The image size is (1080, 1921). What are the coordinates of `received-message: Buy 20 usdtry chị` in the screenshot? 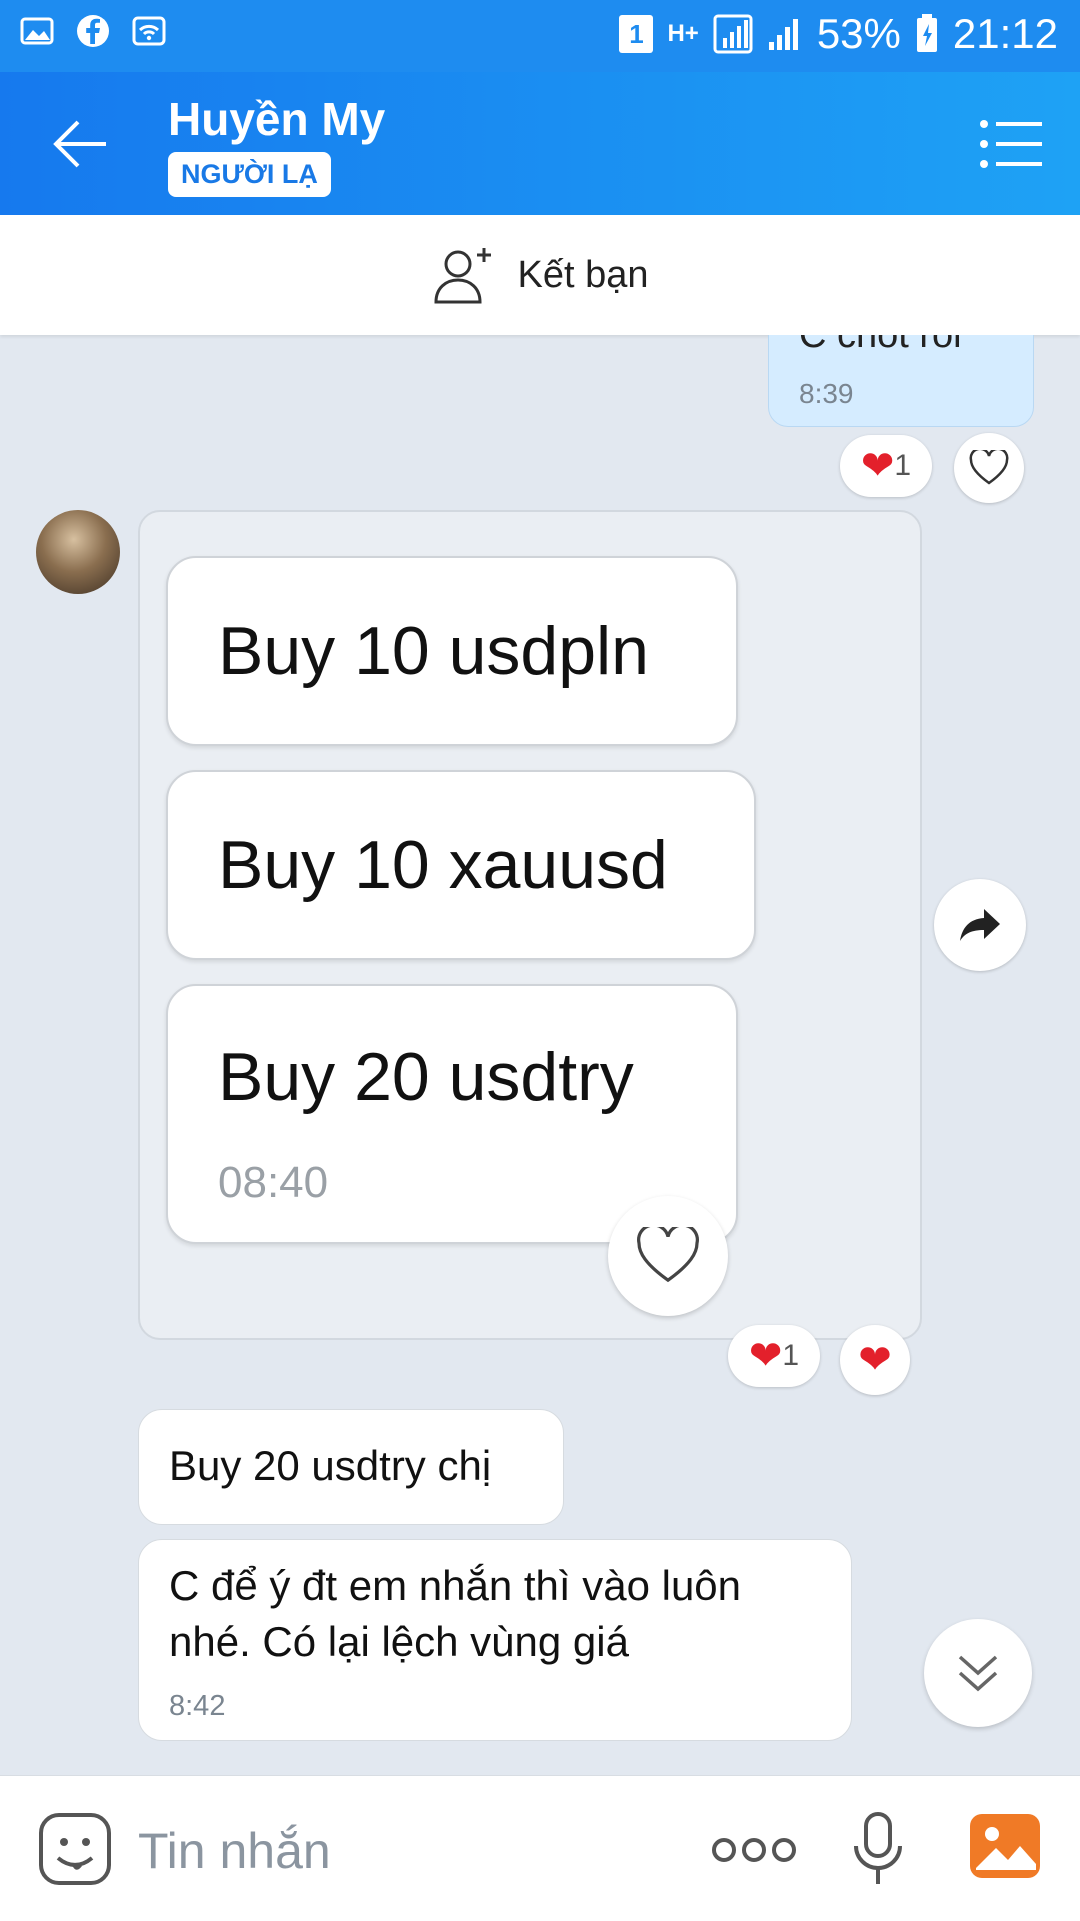 It's located at (351, 1467).